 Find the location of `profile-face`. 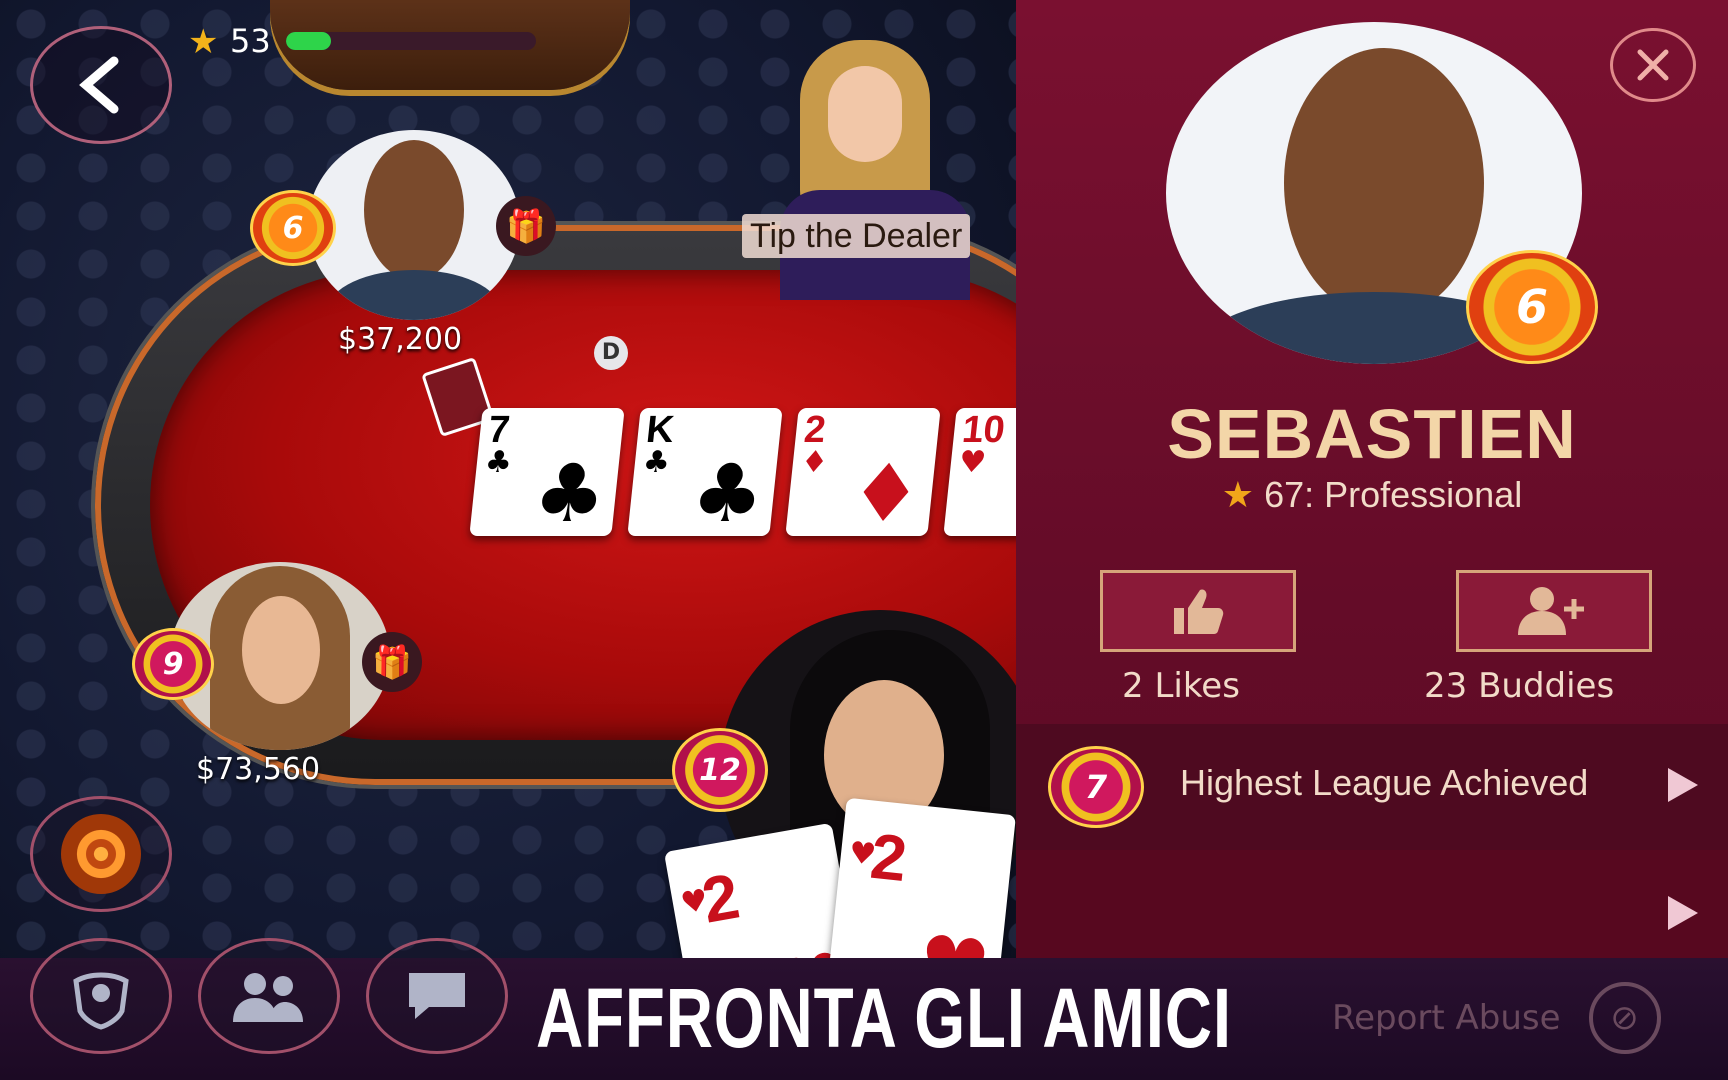

profile-face is located at coordinates (1384, 183).